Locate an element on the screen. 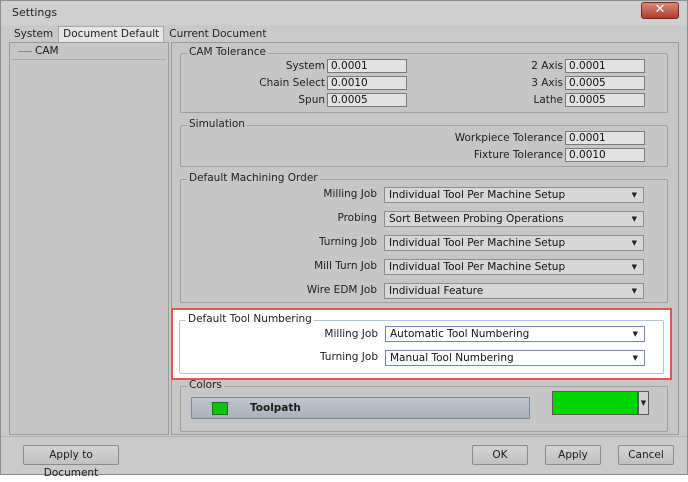  toolpath-color-picker is located at coordinates (595, 403).